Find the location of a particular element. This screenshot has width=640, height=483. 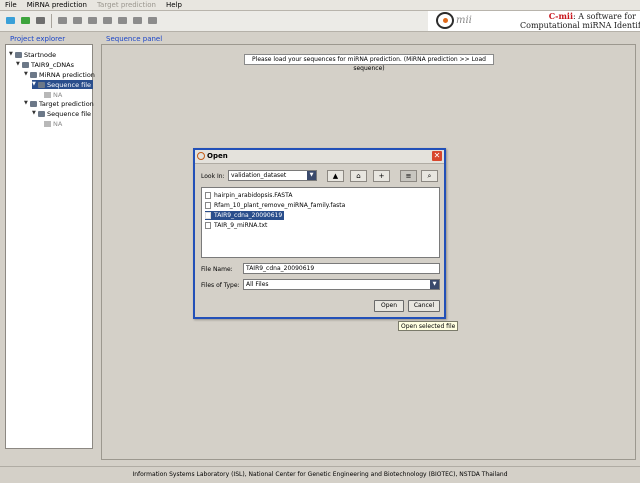

file-name: Rfam_10_plant_remove_miRNA_family.fasta is located at coordinates (280, 205).